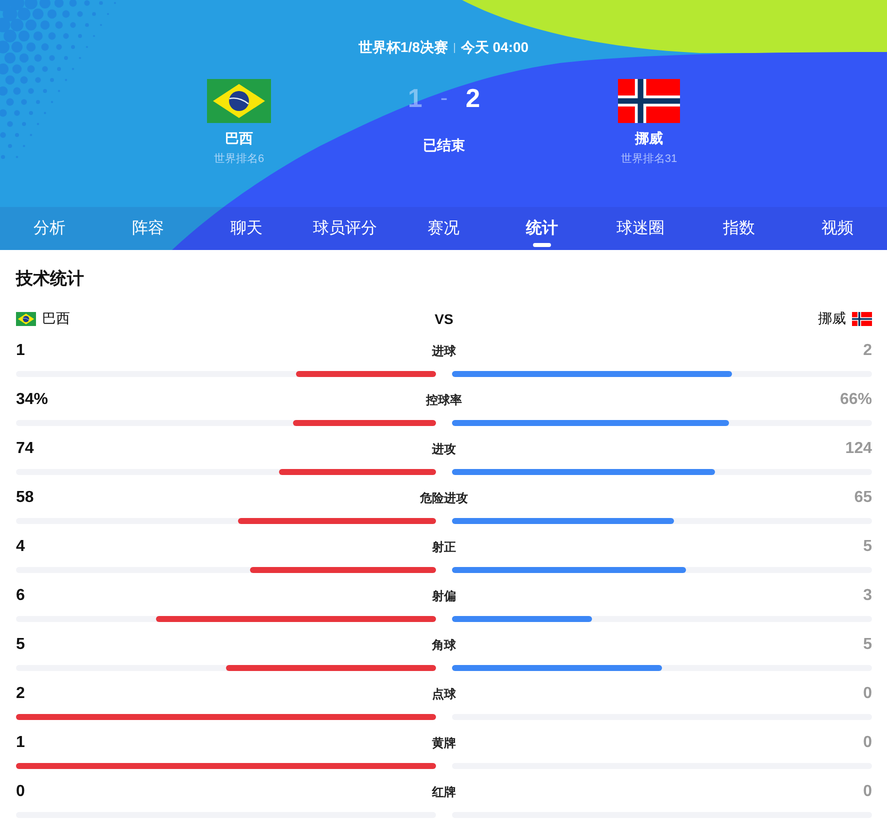 Image resolution: width=887 pixels, height=824 pixels. What do you see at coordinates (739, 228) in the screenshot?
I see `tab: 指数` at bounding box center [739, 228].